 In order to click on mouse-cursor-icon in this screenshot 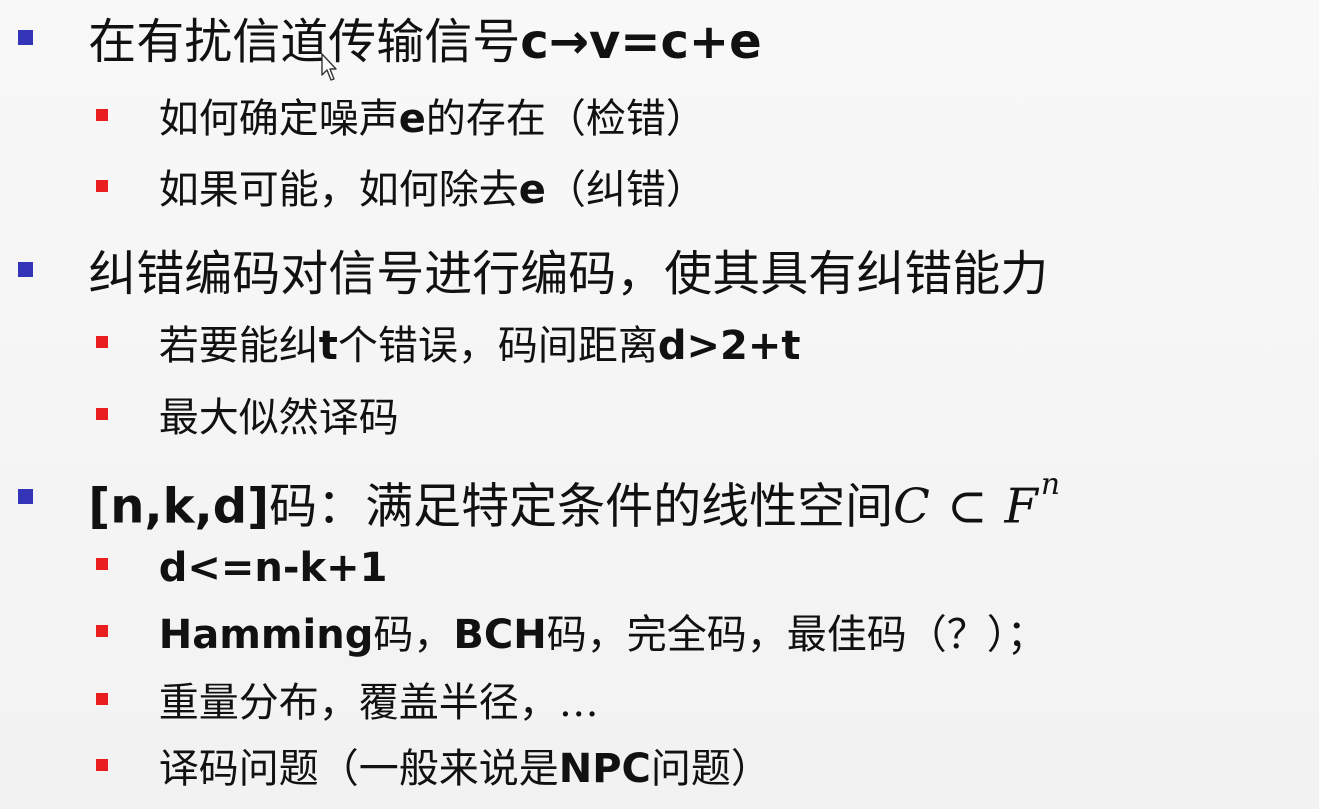, I will do `click(329, 67)`.